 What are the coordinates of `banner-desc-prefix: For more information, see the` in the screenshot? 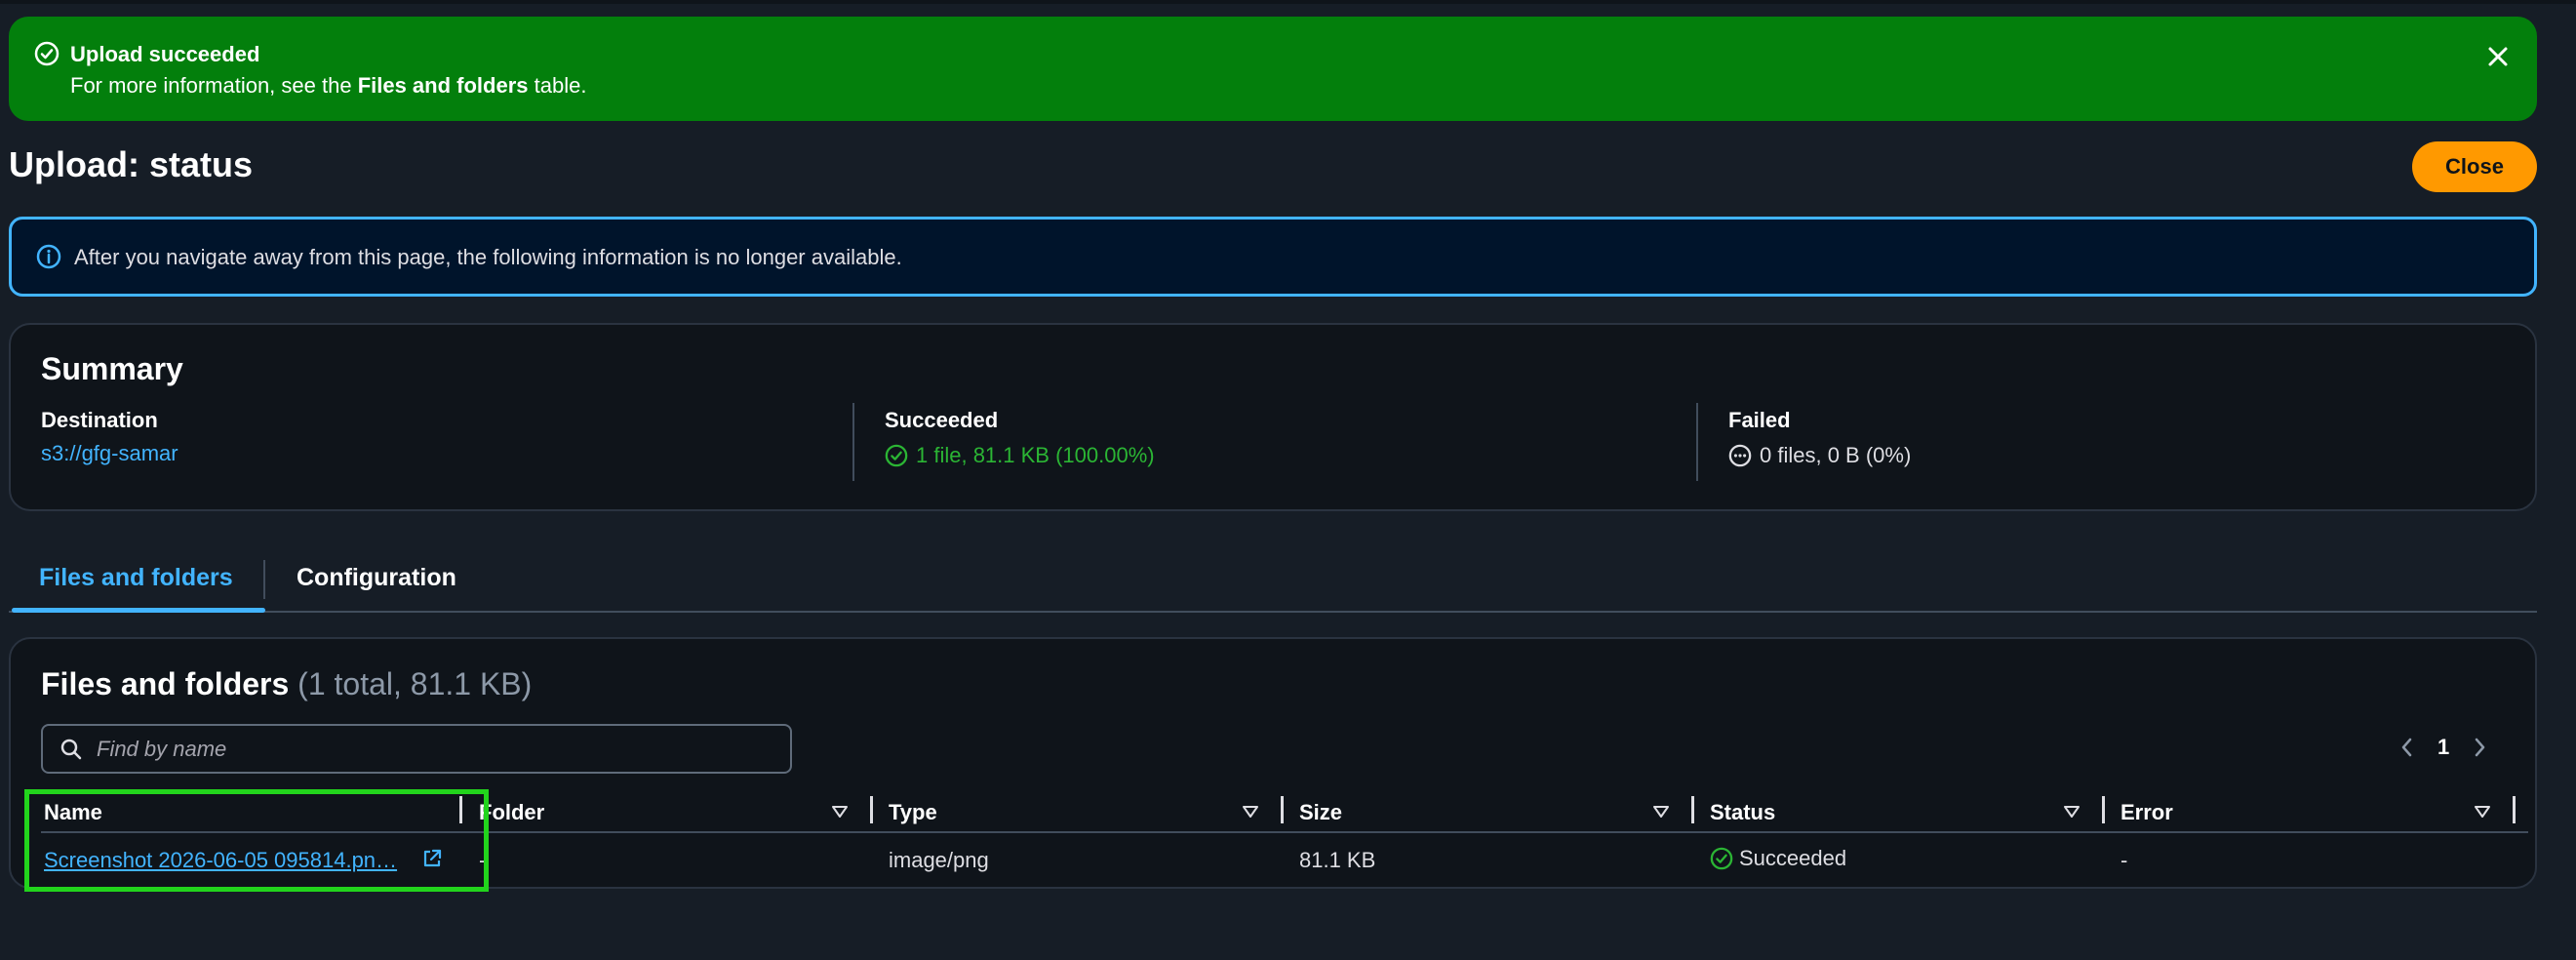 It's located at (214, 85).